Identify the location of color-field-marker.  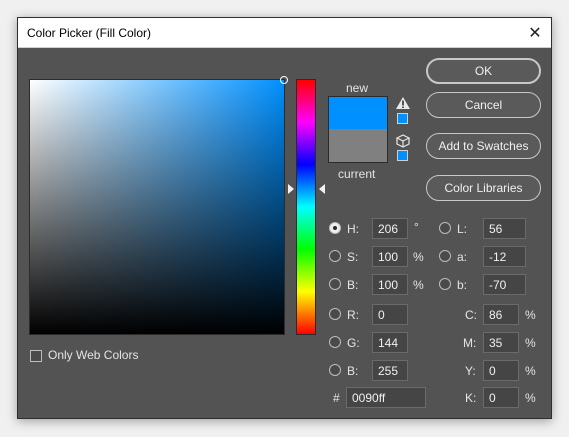
(284, 80).